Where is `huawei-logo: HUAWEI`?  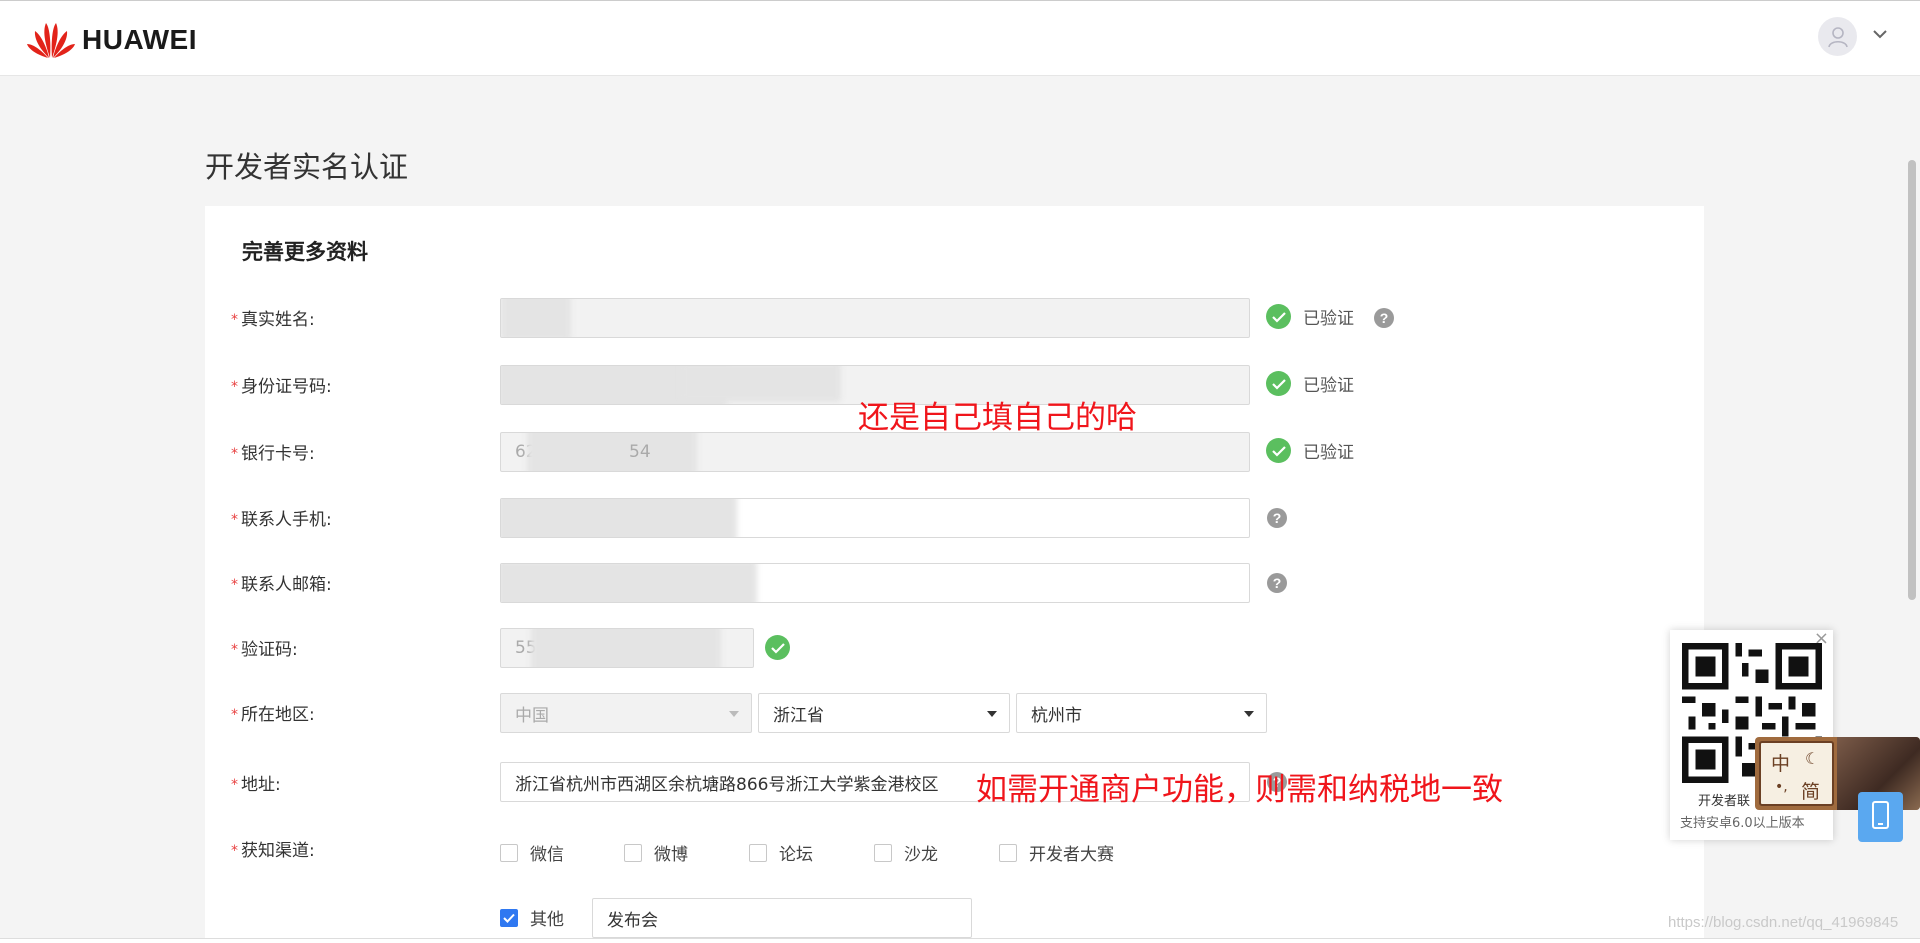
huawei-logo: HUAWEI is located at coordinates (111, 40).